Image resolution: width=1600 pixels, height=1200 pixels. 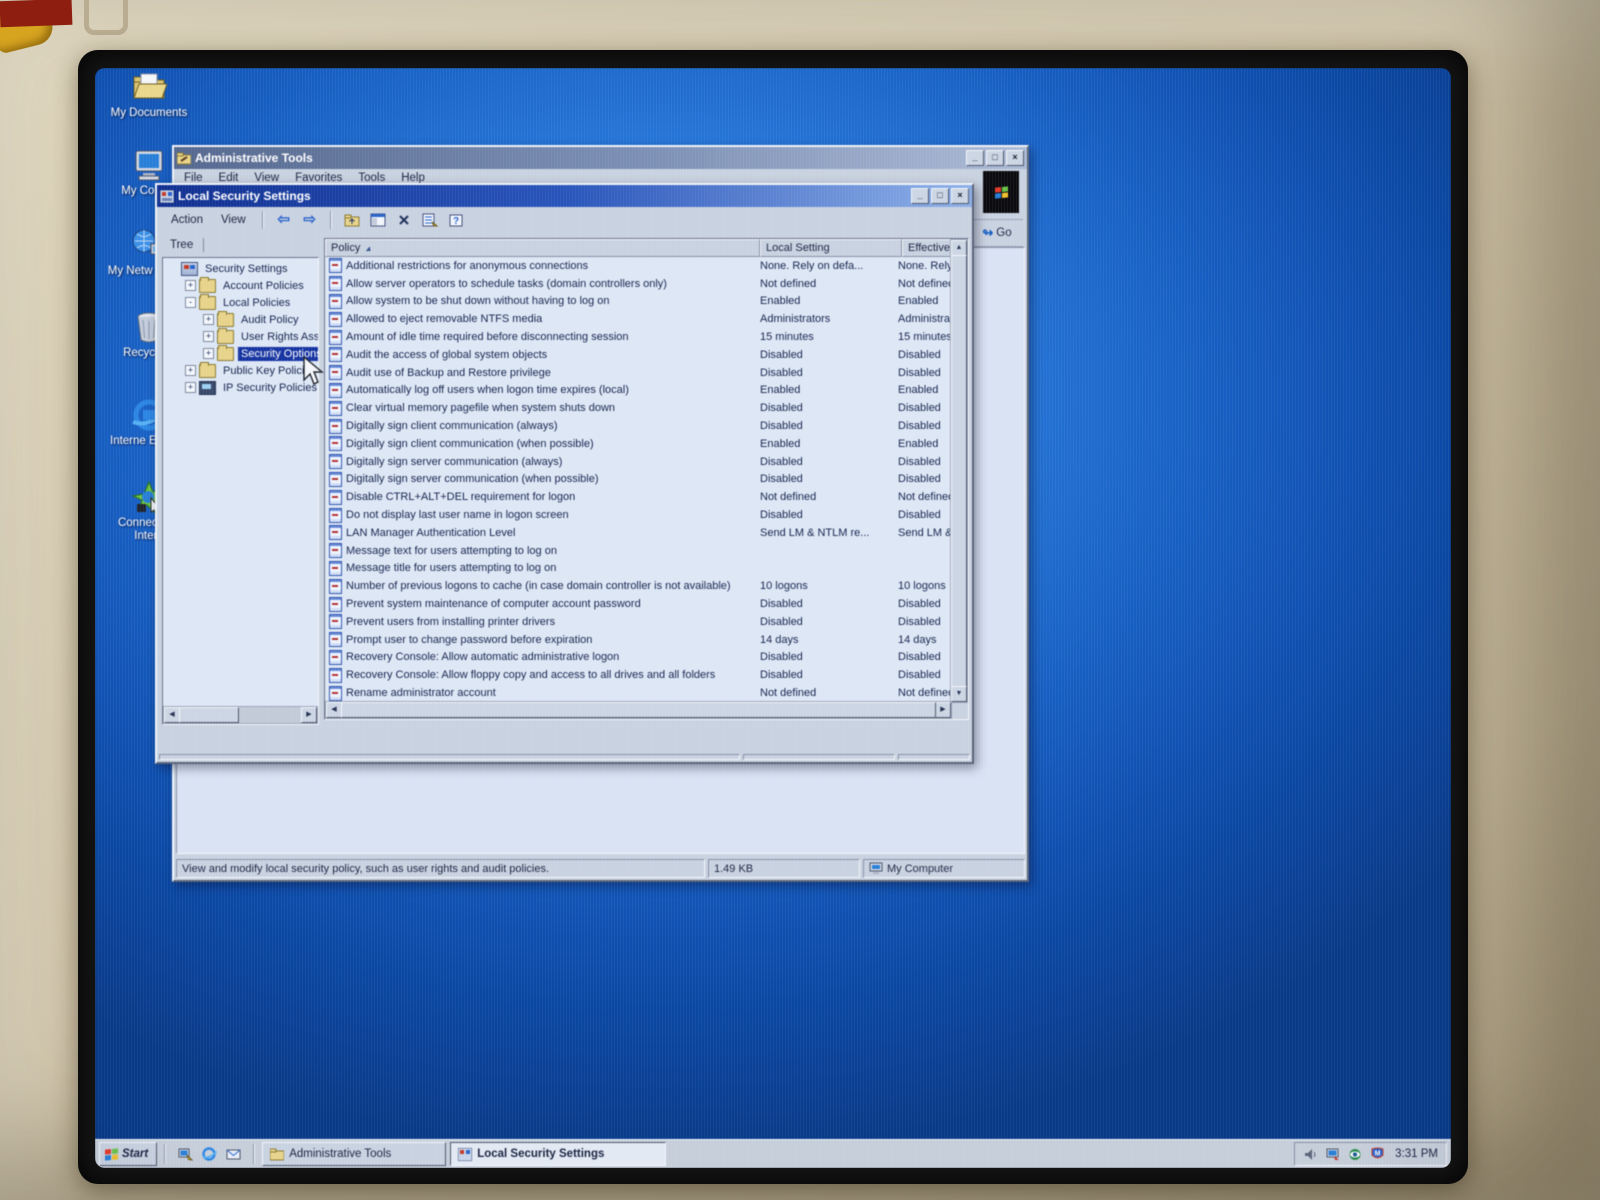 I want to click on go-button: ↬ Go, so click(x=997, y=233).